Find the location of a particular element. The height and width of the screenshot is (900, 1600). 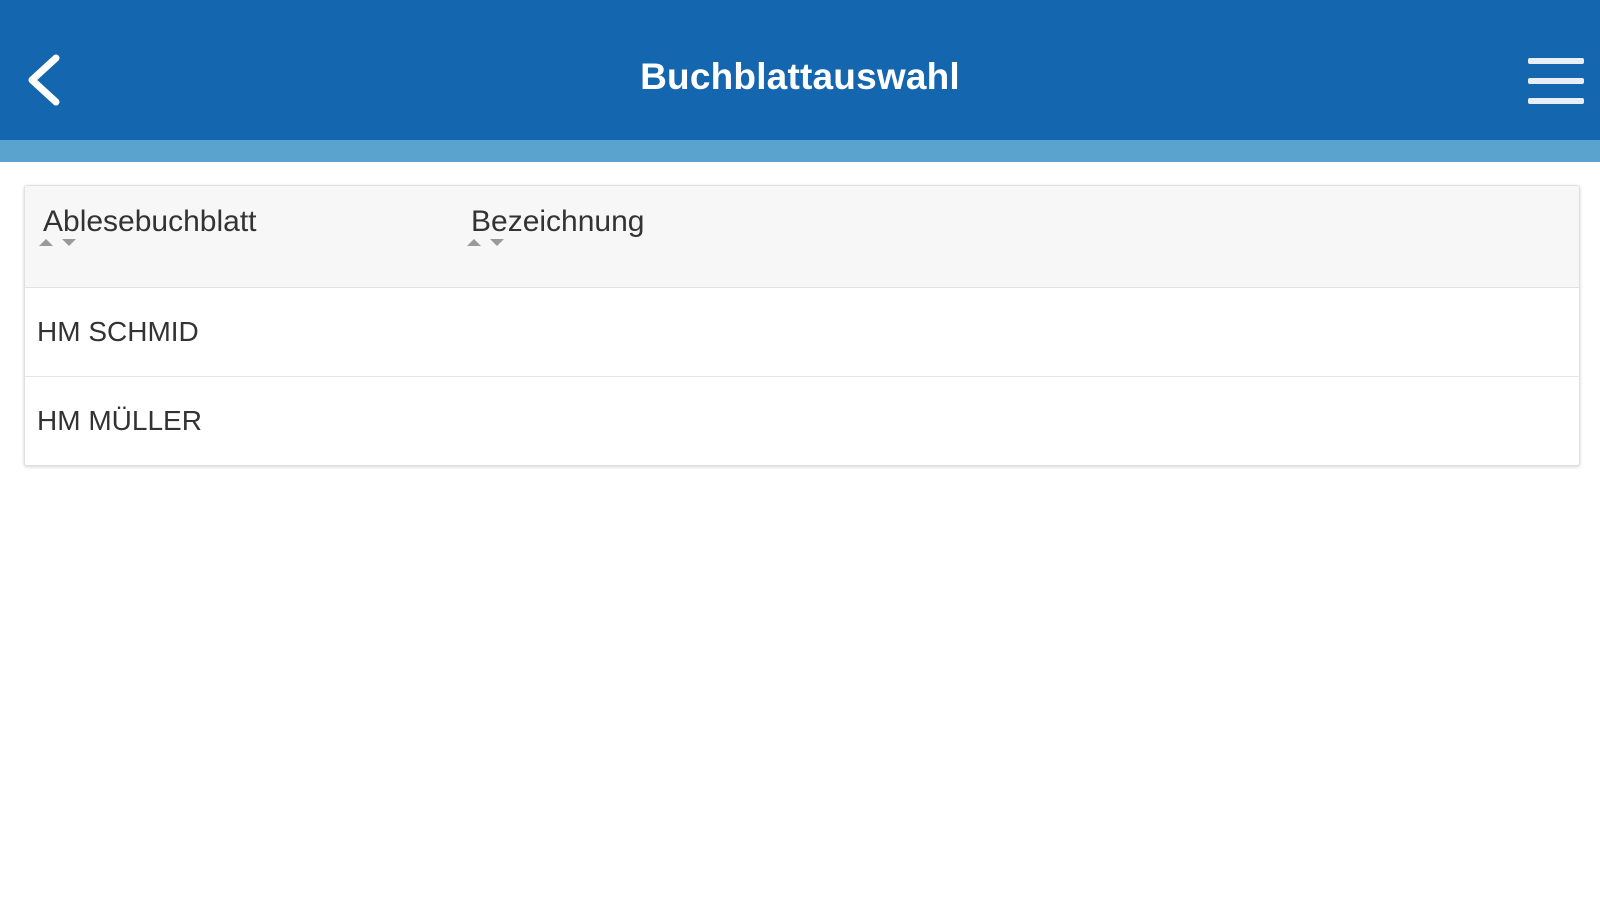

header-accent-stripe is located at coordinates (800, 151).